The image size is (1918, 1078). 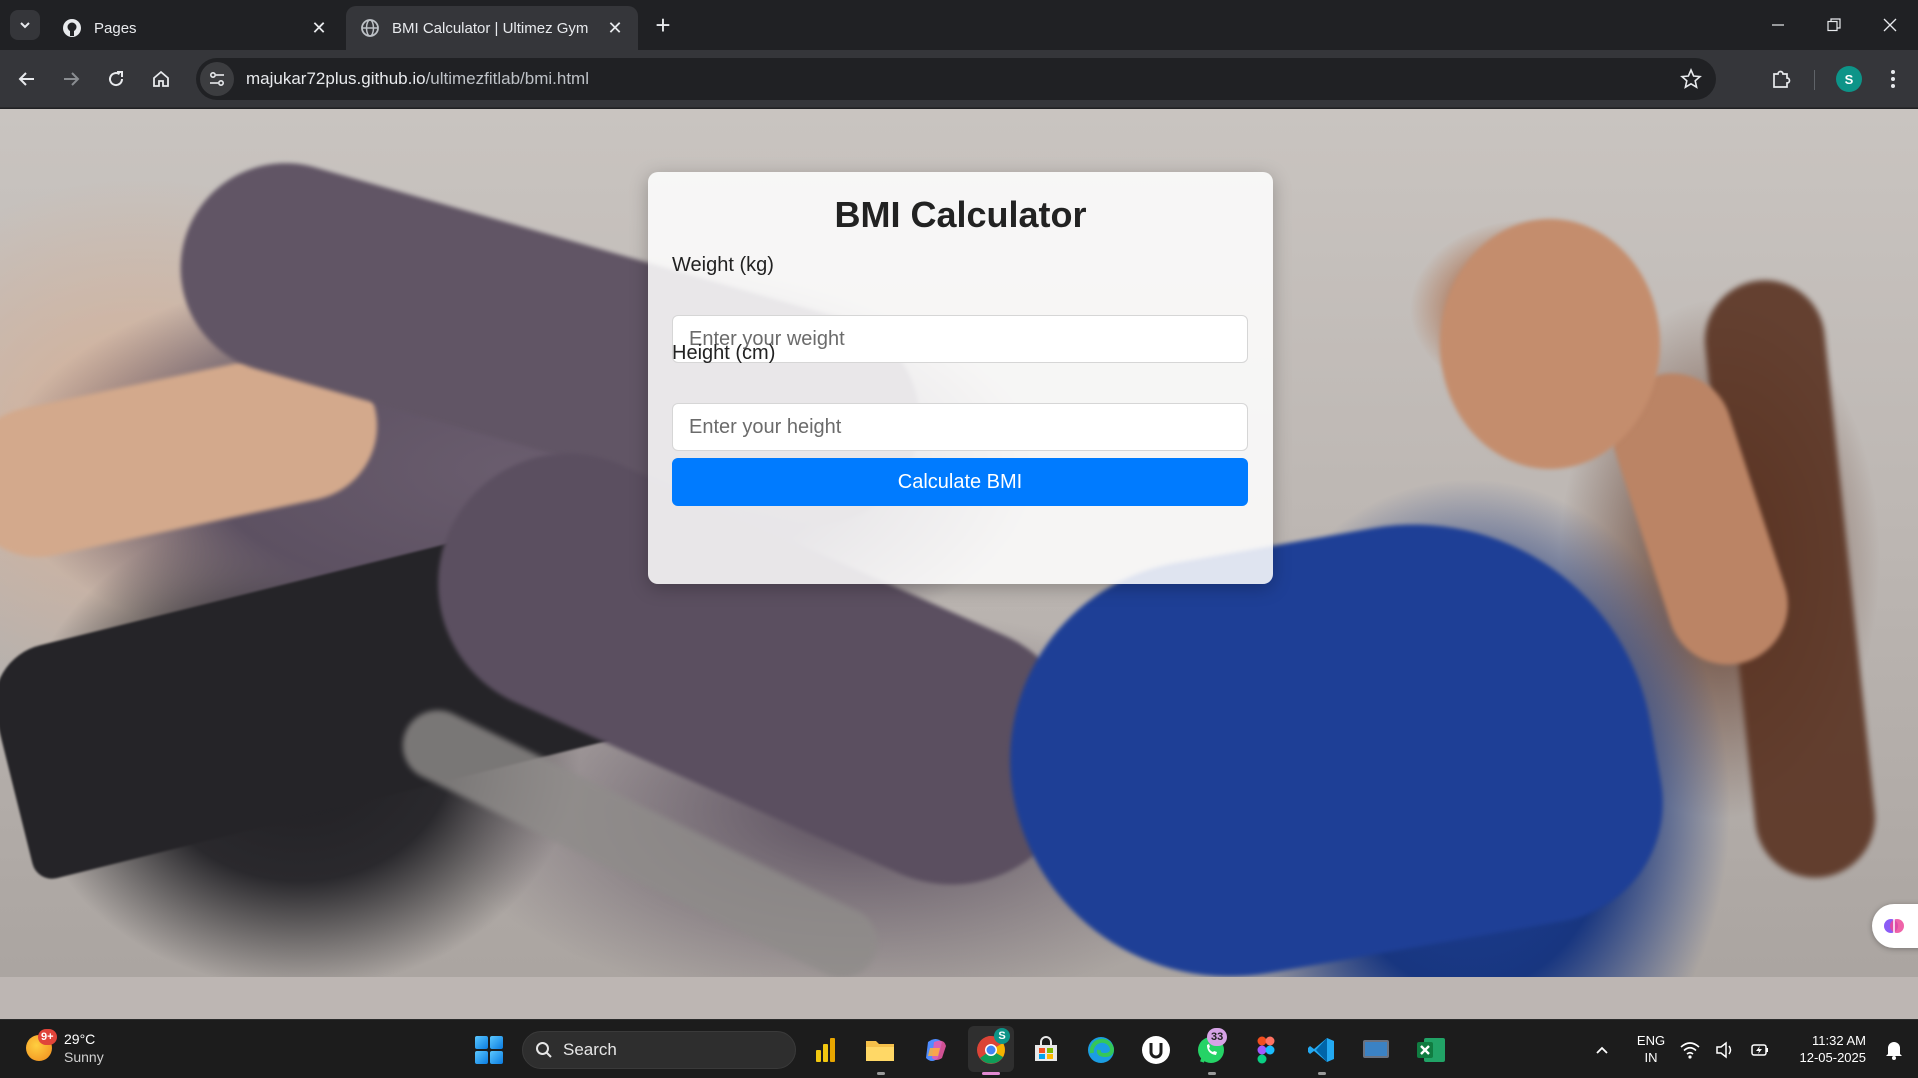 I want to click on figma-app, so click(x=1266, y=1050).